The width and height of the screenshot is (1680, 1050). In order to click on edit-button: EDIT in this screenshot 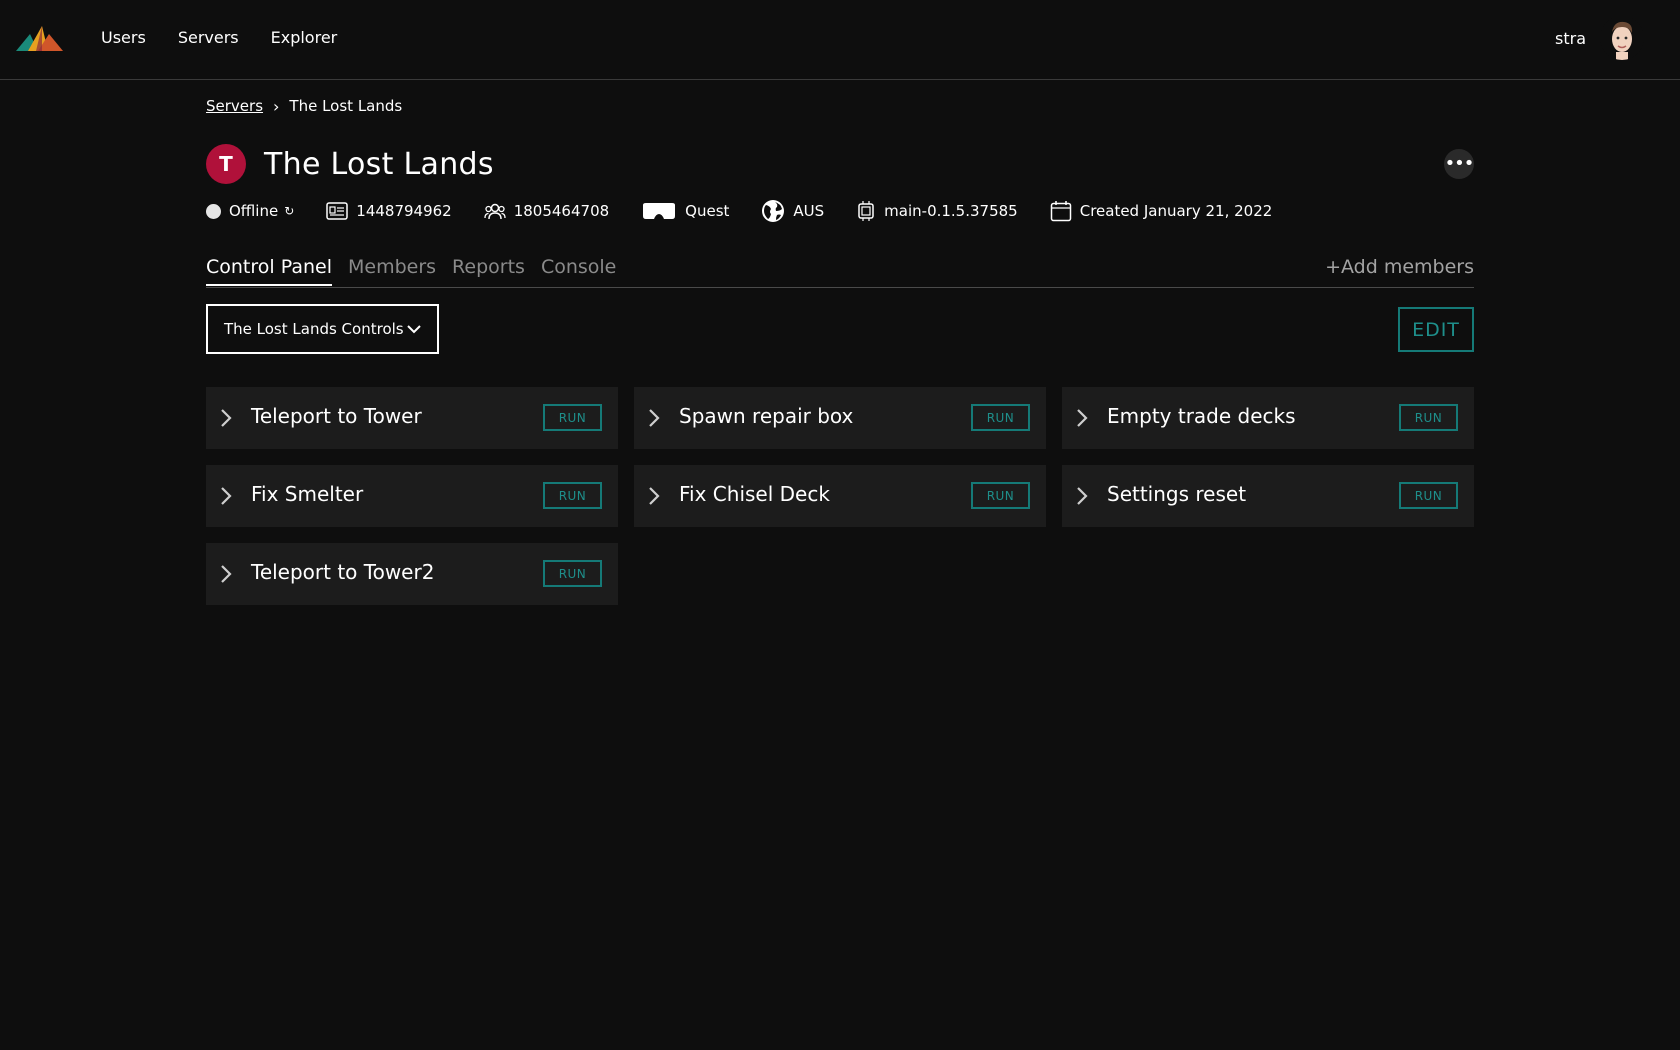, I will do `click(1436, 329)`.